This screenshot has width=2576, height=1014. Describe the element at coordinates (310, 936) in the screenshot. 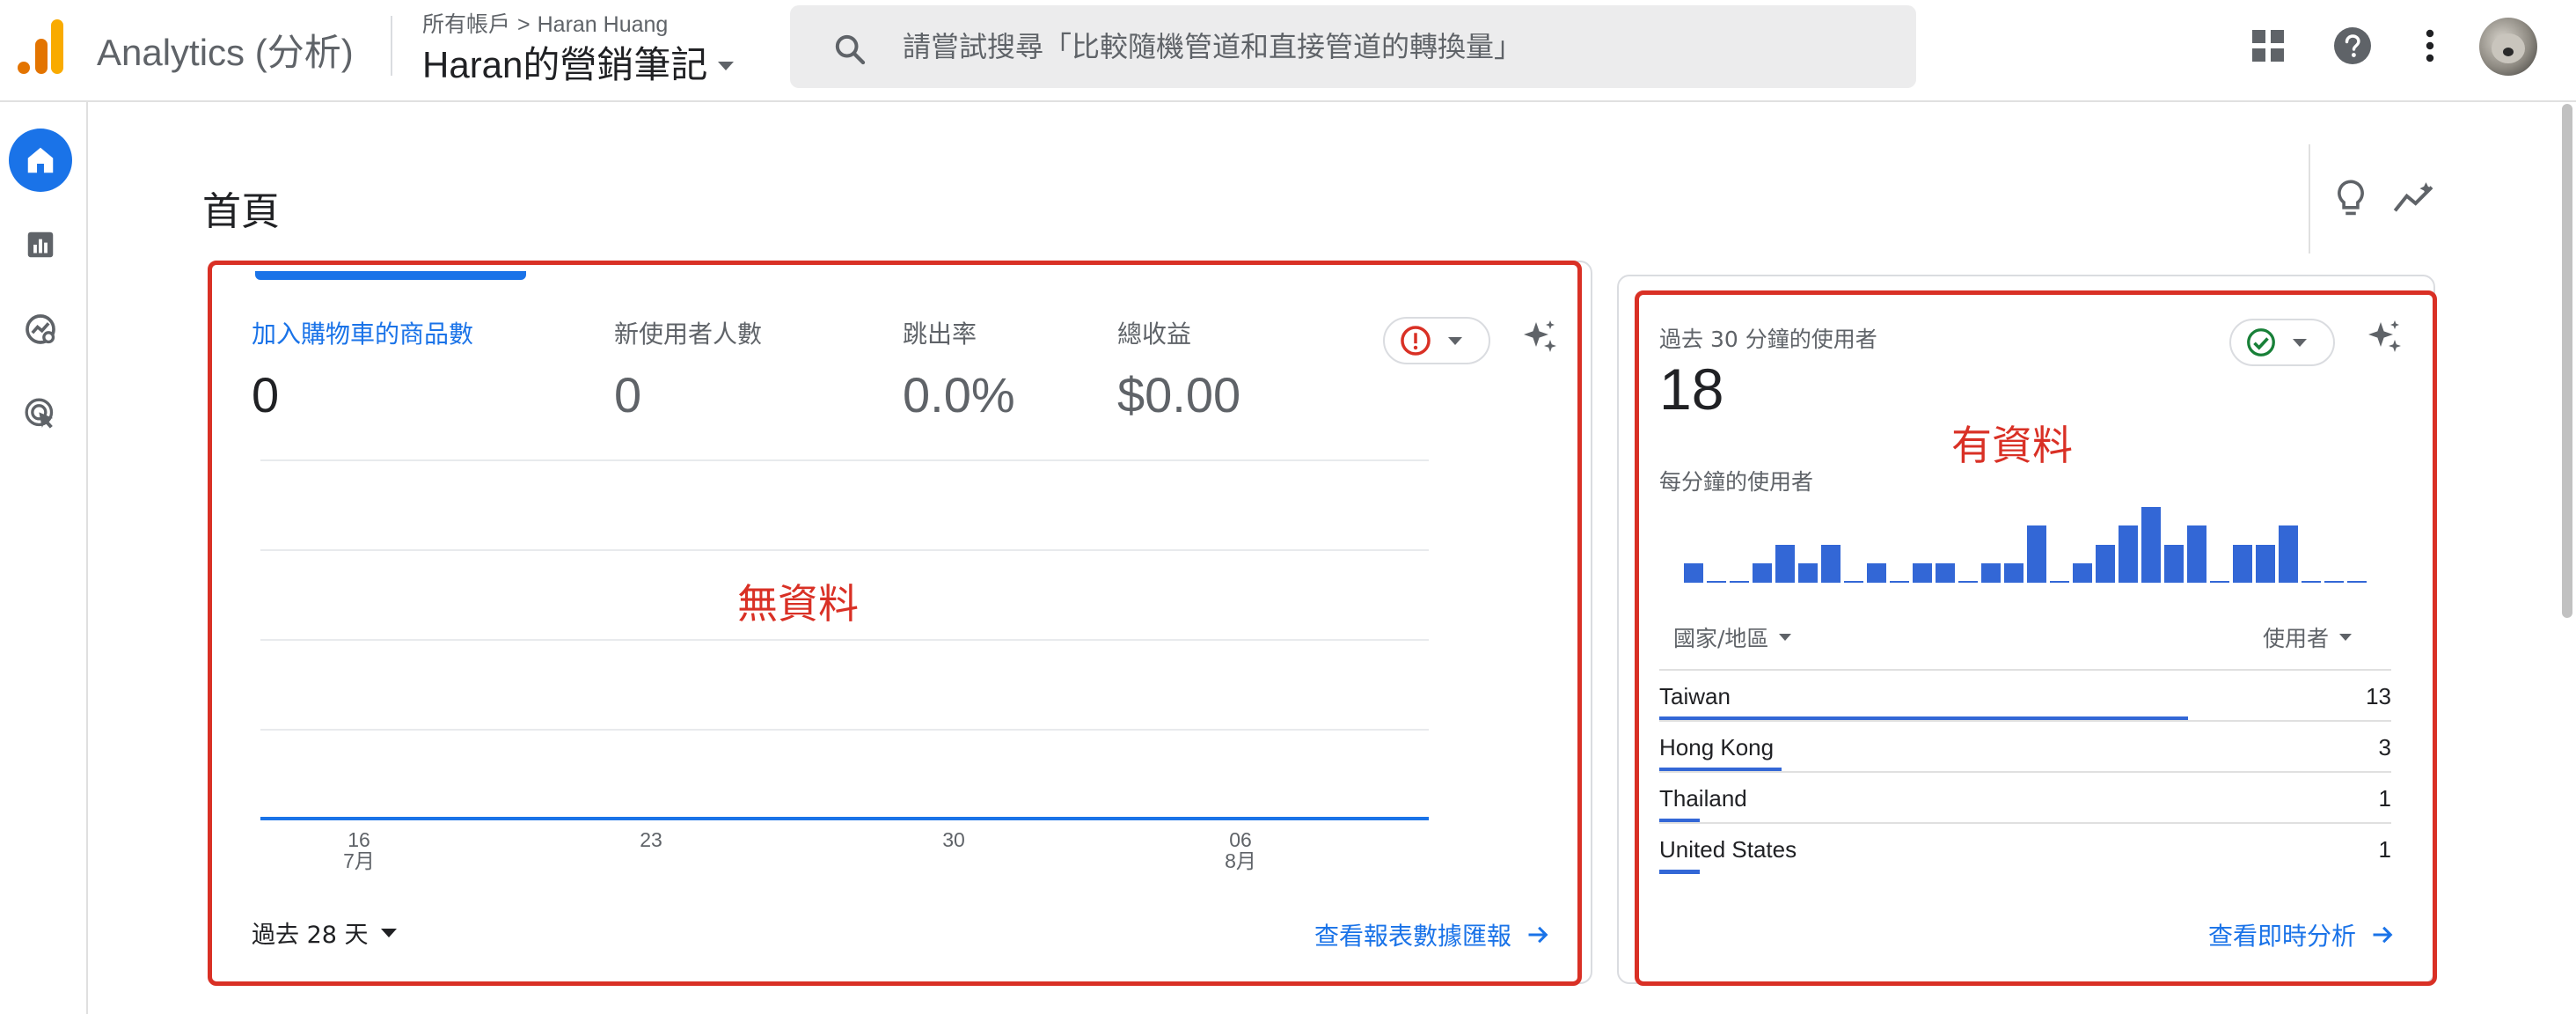

I see `date-range-label: 過去 28 天` at that location.